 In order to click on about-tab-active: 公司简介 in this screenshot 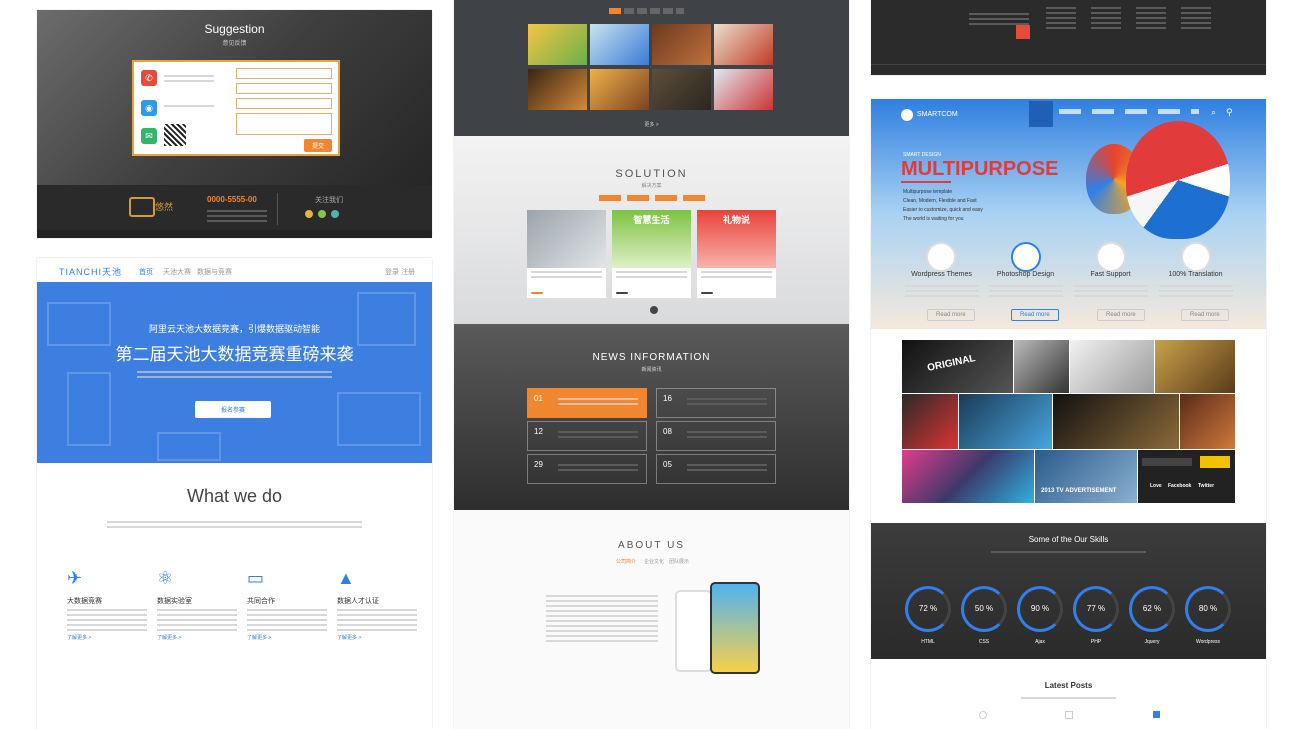, I will do `click(626, 561)`.